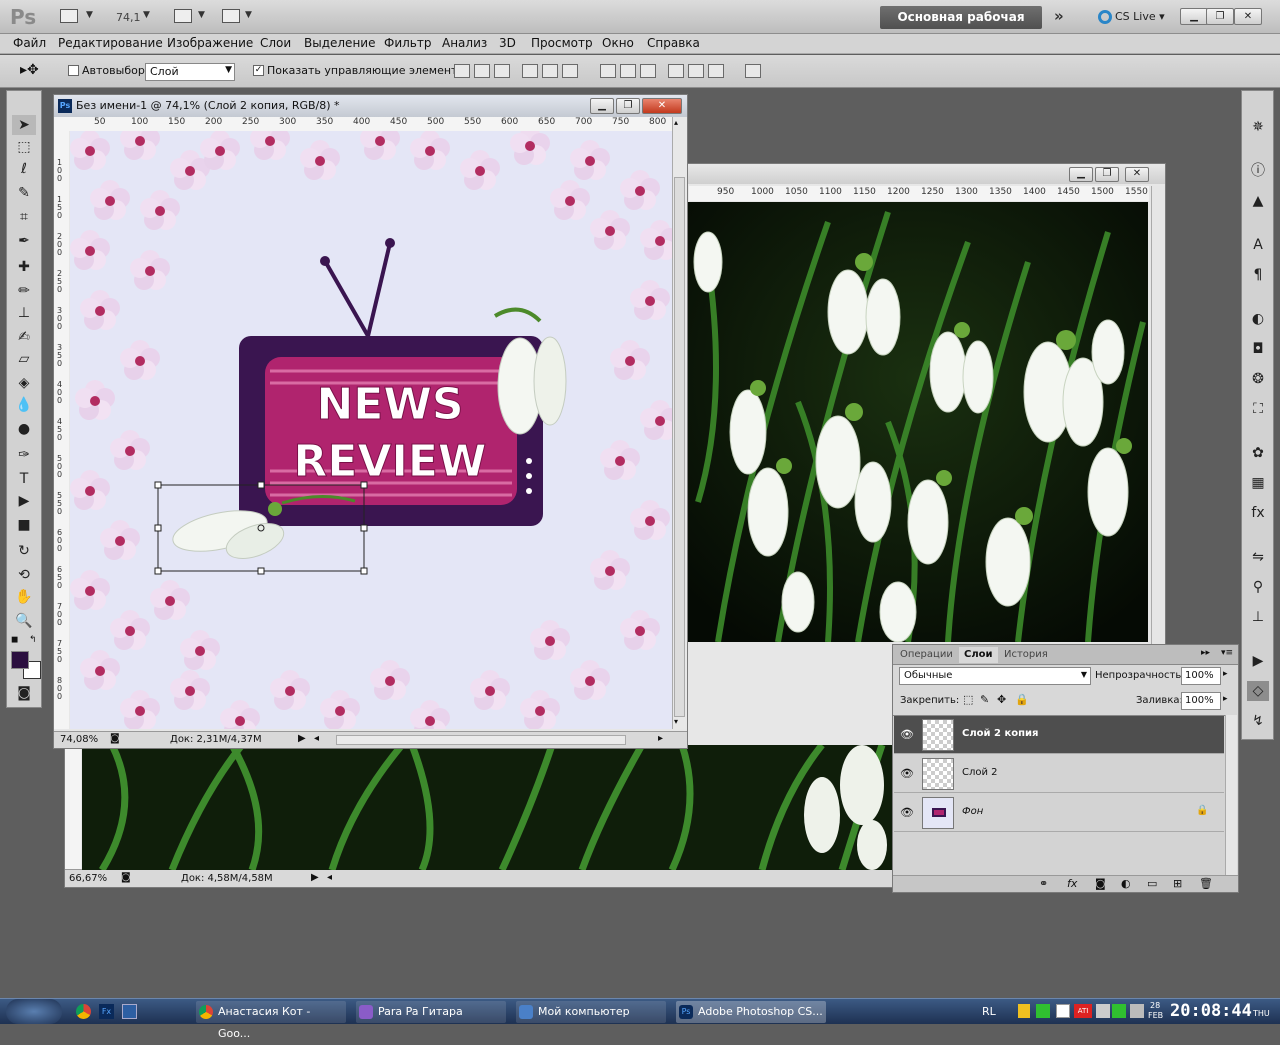 This screenshot has width=1280, height=1045. I want to click on lock-transparency-icon: ⬚, so click(968, 699).